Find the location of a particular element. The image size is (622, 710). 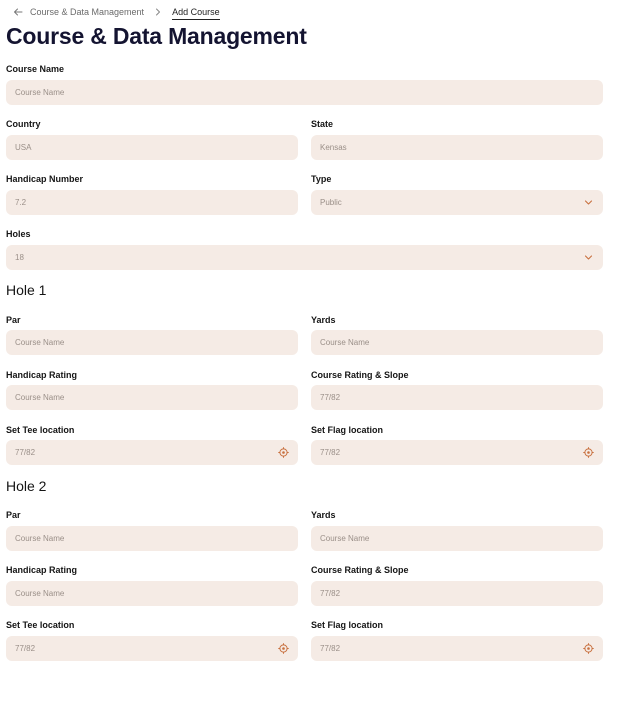

hole-1-course-rating-label: Course Rating & Slope is located at coordinates (360, 375).